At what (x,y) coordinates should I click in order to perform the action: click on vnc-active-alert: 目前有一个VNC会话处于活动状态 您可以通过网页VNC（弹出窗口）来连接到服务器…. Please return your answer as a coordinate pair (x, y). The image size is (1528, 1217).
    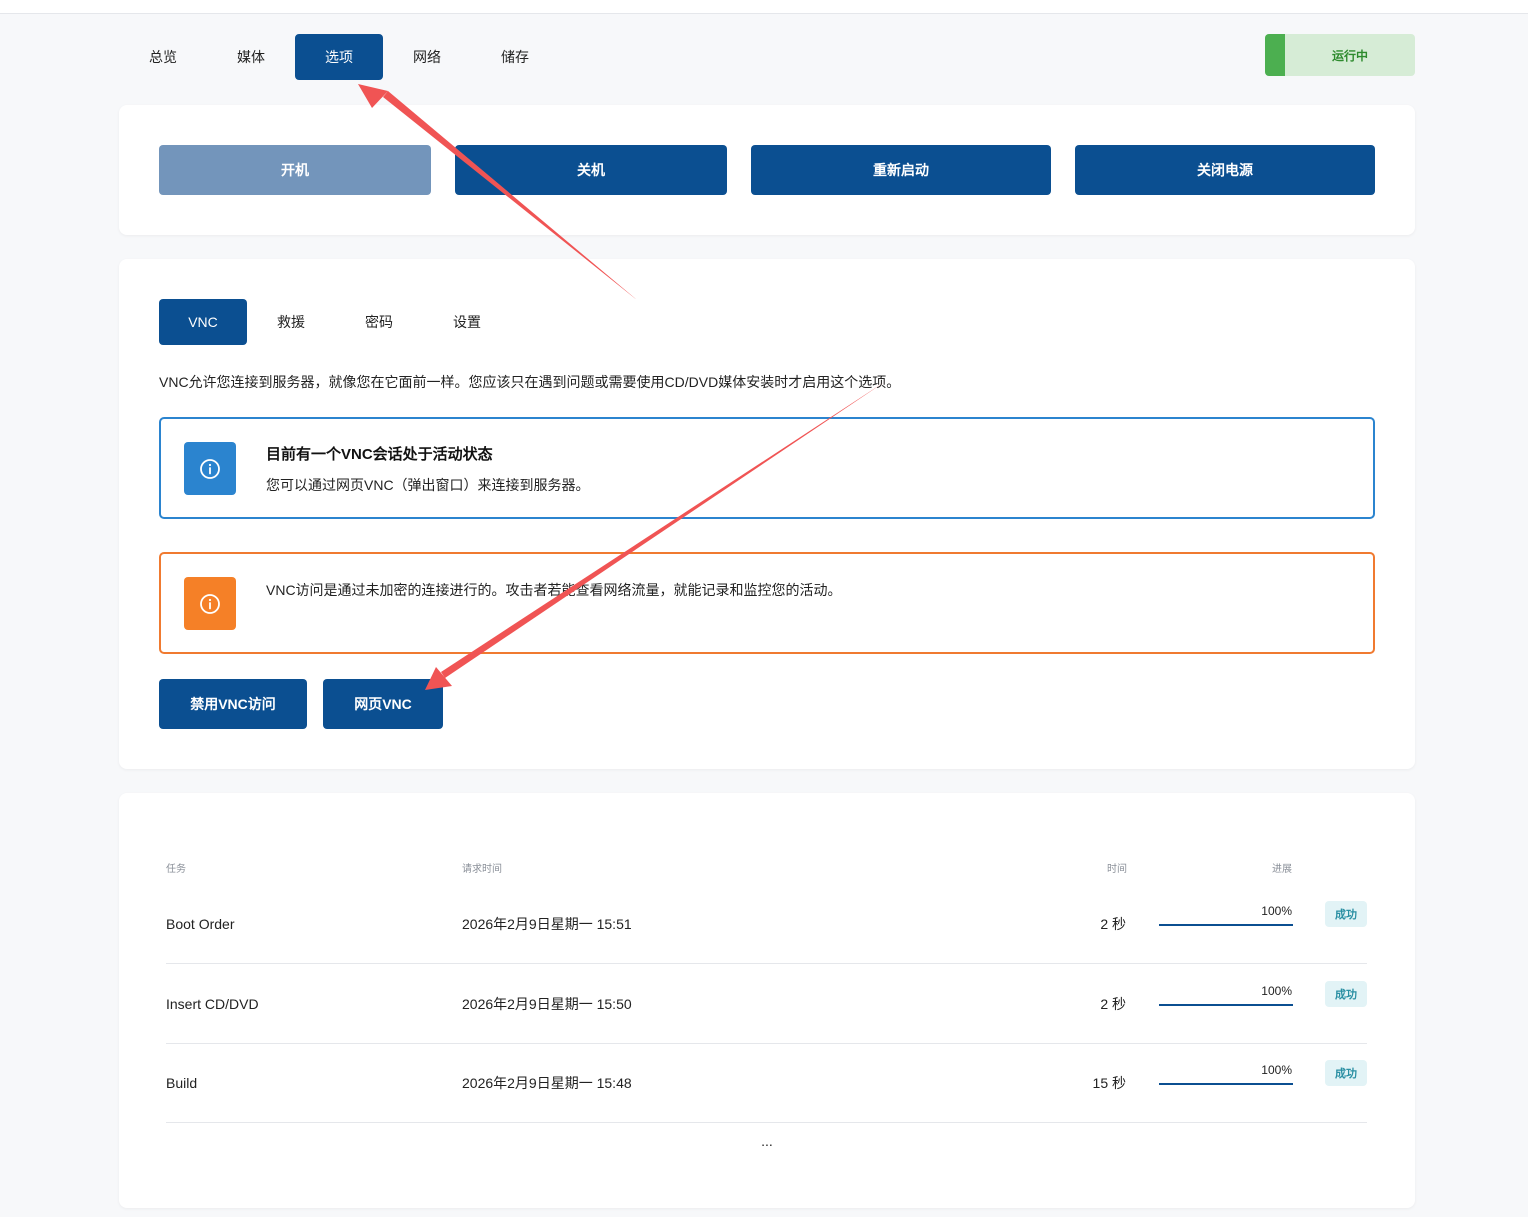
    Looking at the image, I should click on (767, 468).